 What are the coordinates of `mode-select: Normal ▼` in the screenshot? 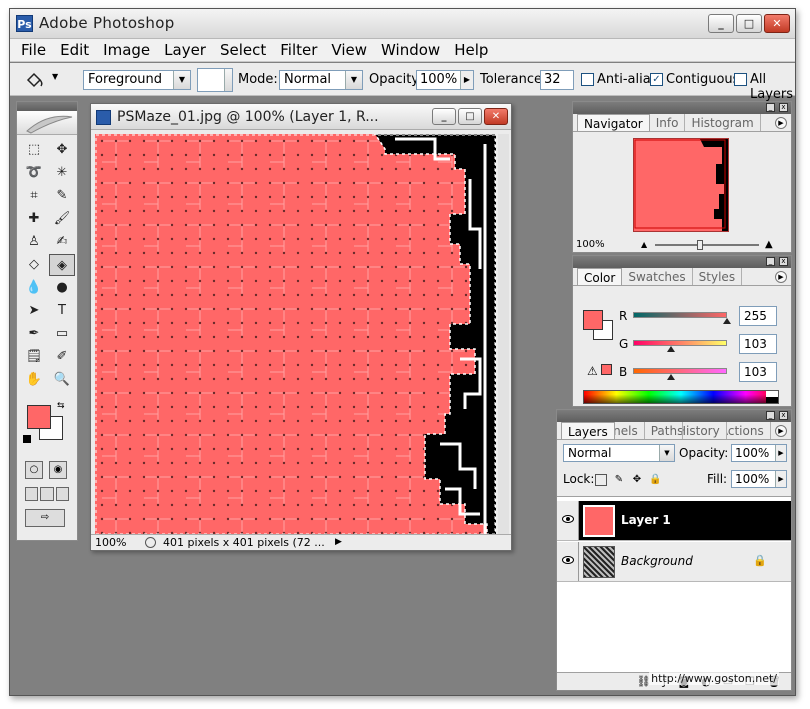 It's located at (321, 80).